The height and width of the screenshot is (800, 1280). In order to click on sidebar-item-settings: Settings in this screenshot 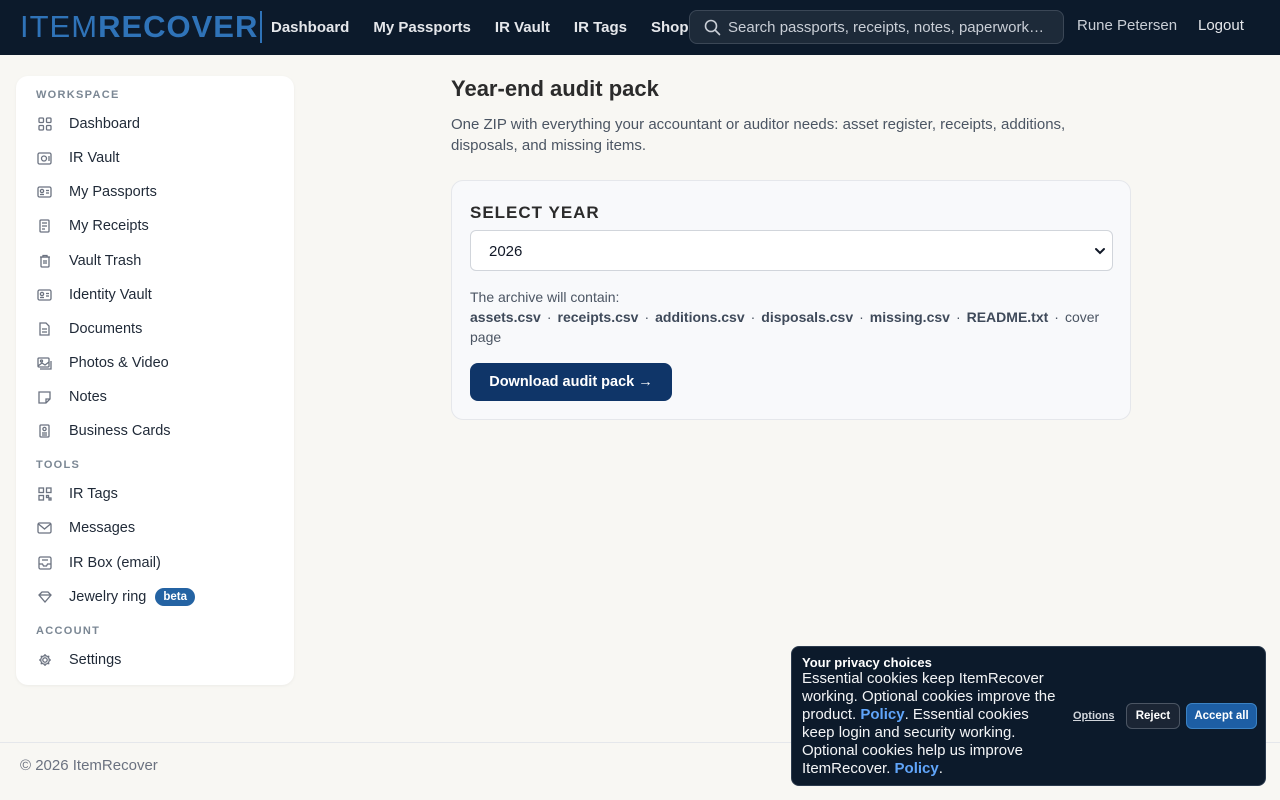, I will do `click(155, 660)`.